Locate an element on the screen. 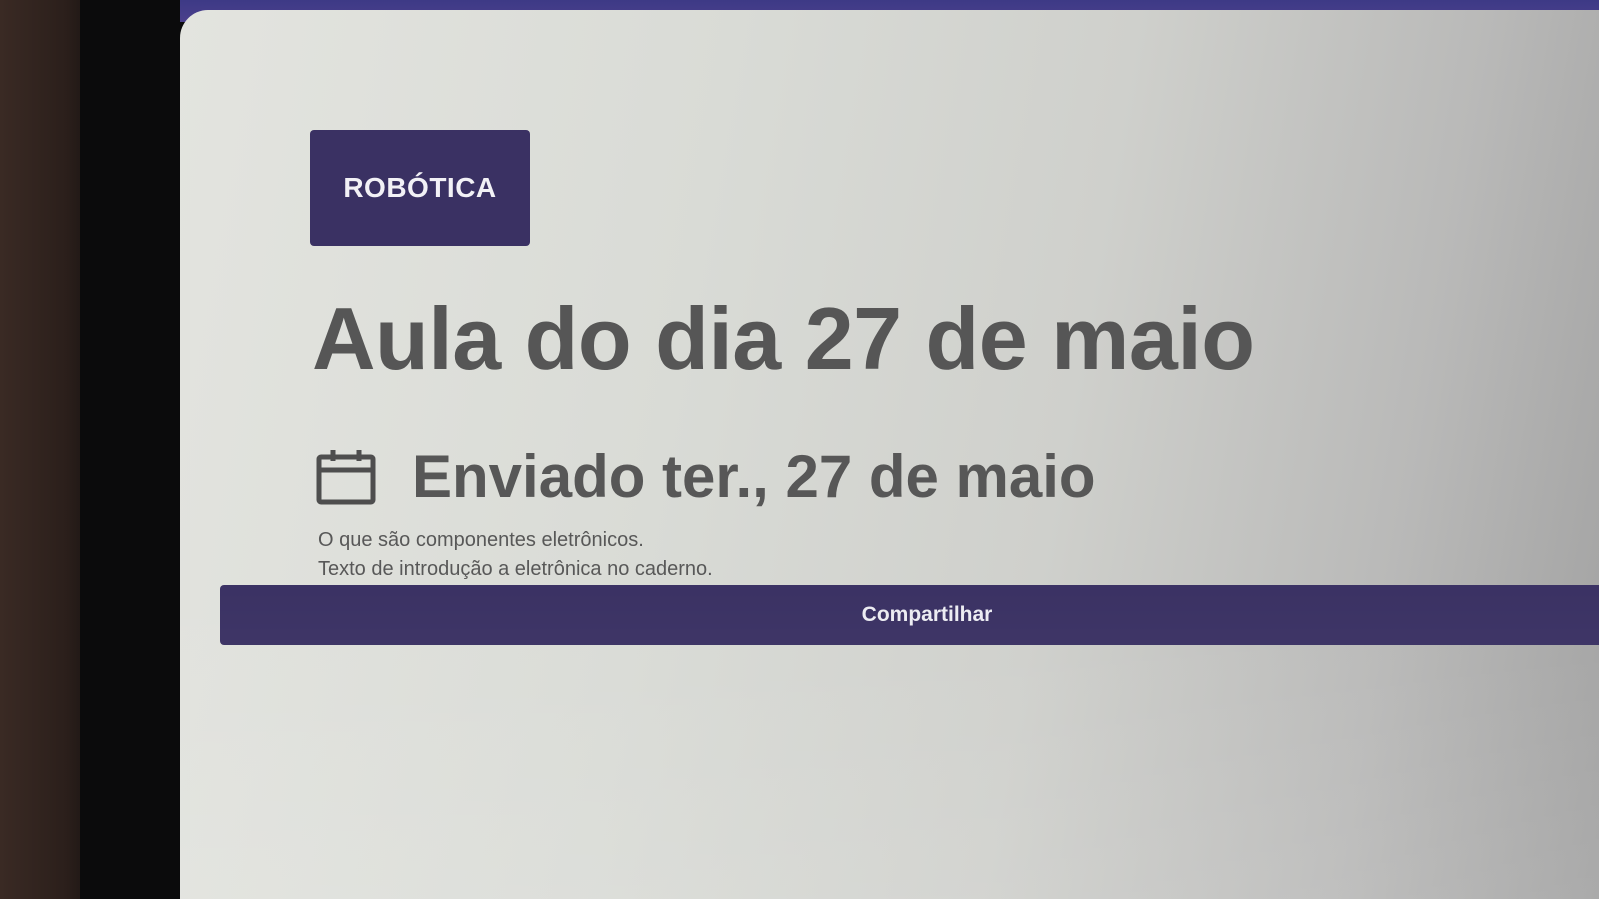 The width and height of the screenshot is (1599, 899). course-label: ROBÓTICA is located at coordinates (420, 187).